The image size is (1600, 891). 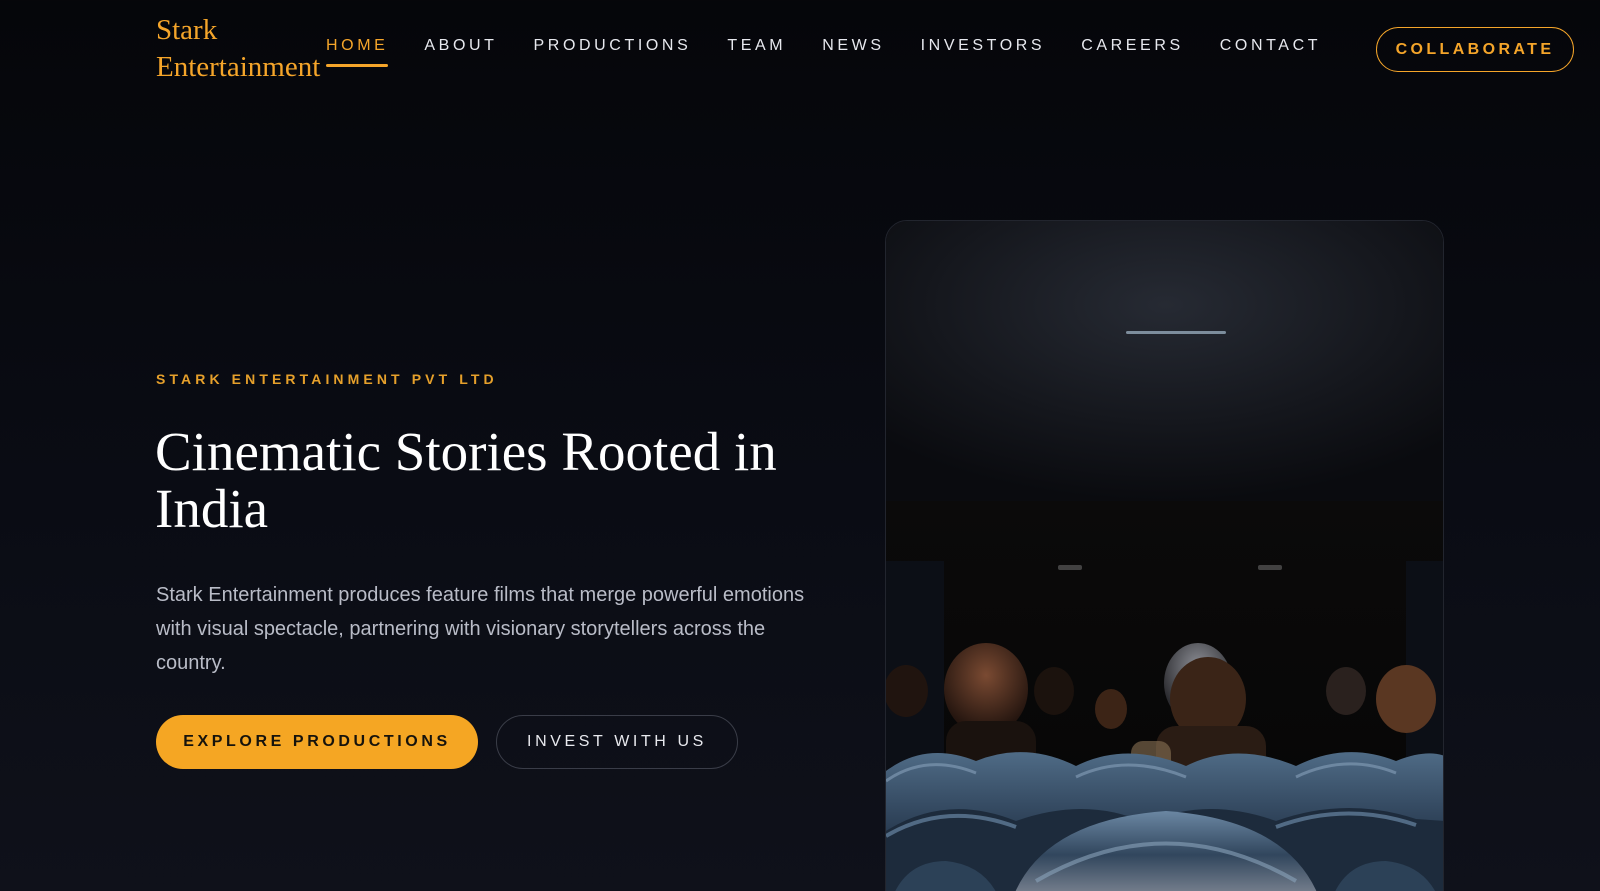 I want to click on hero-headline: Cinematic Stories Rooted in India, so click(x=466, y=480).